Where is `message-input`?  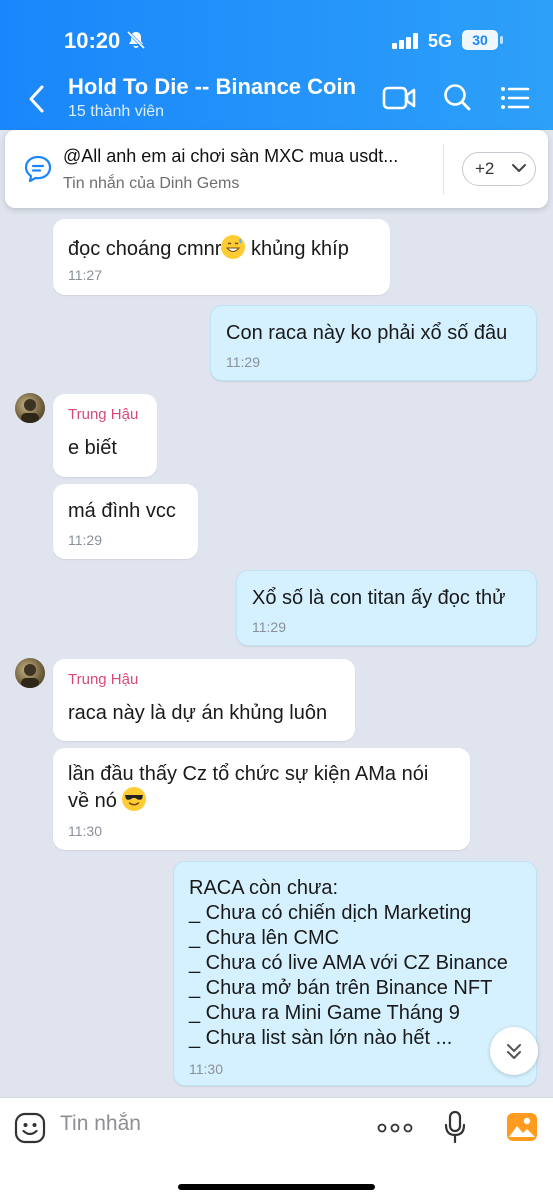
message-input is located at coordinates (210, 1124).